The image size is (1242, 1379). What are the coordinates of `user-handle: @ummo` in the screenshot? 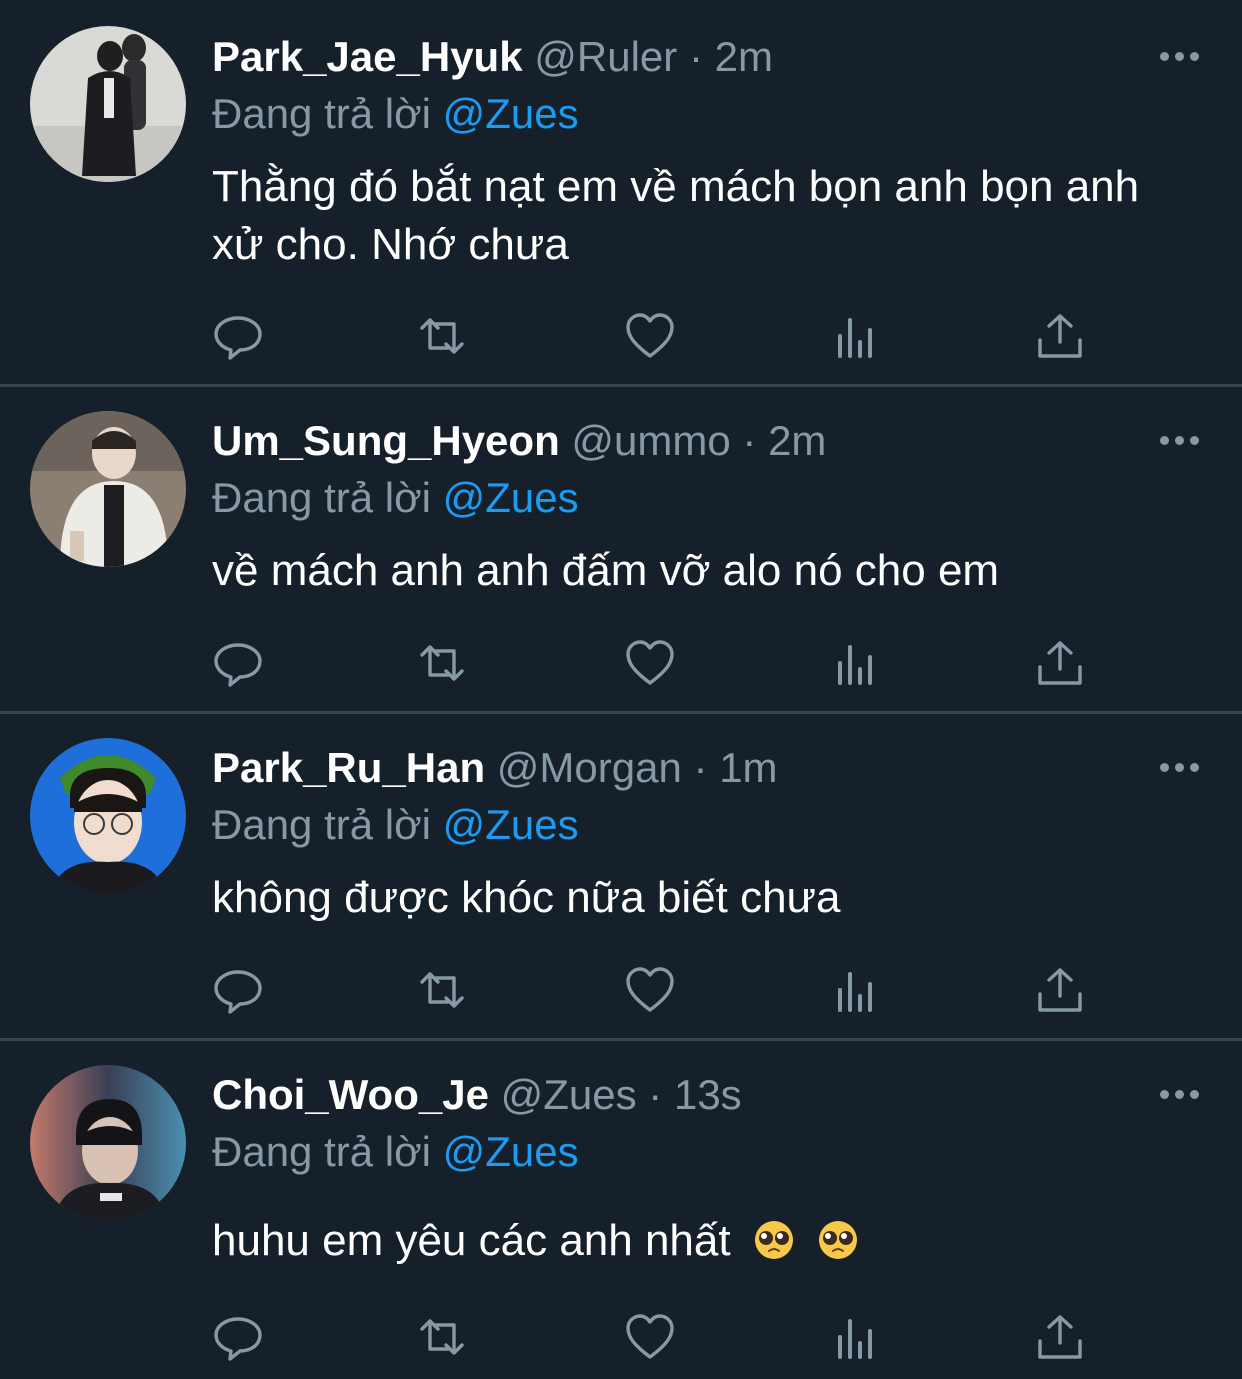 It's located at (650, 440).